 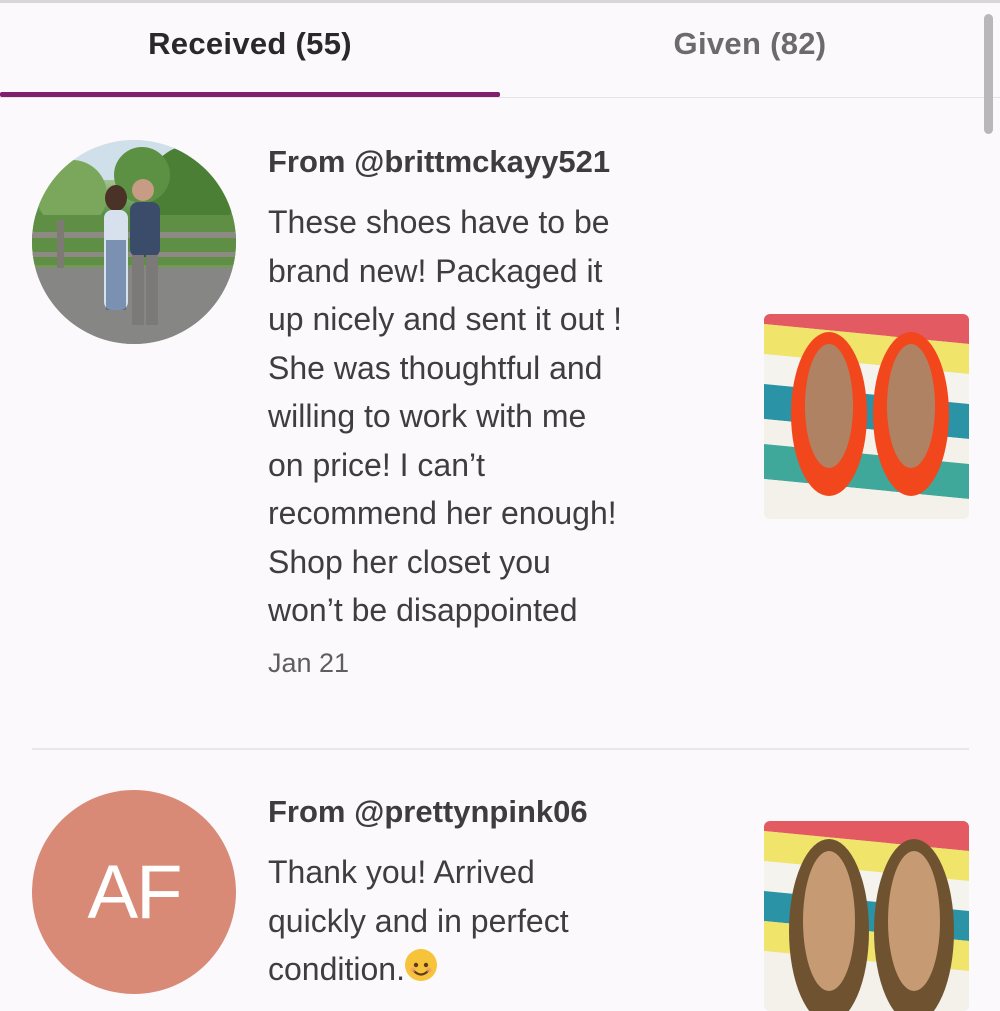 I want to click on review-author: From @prettynpink06, so click(x=428, y=812).